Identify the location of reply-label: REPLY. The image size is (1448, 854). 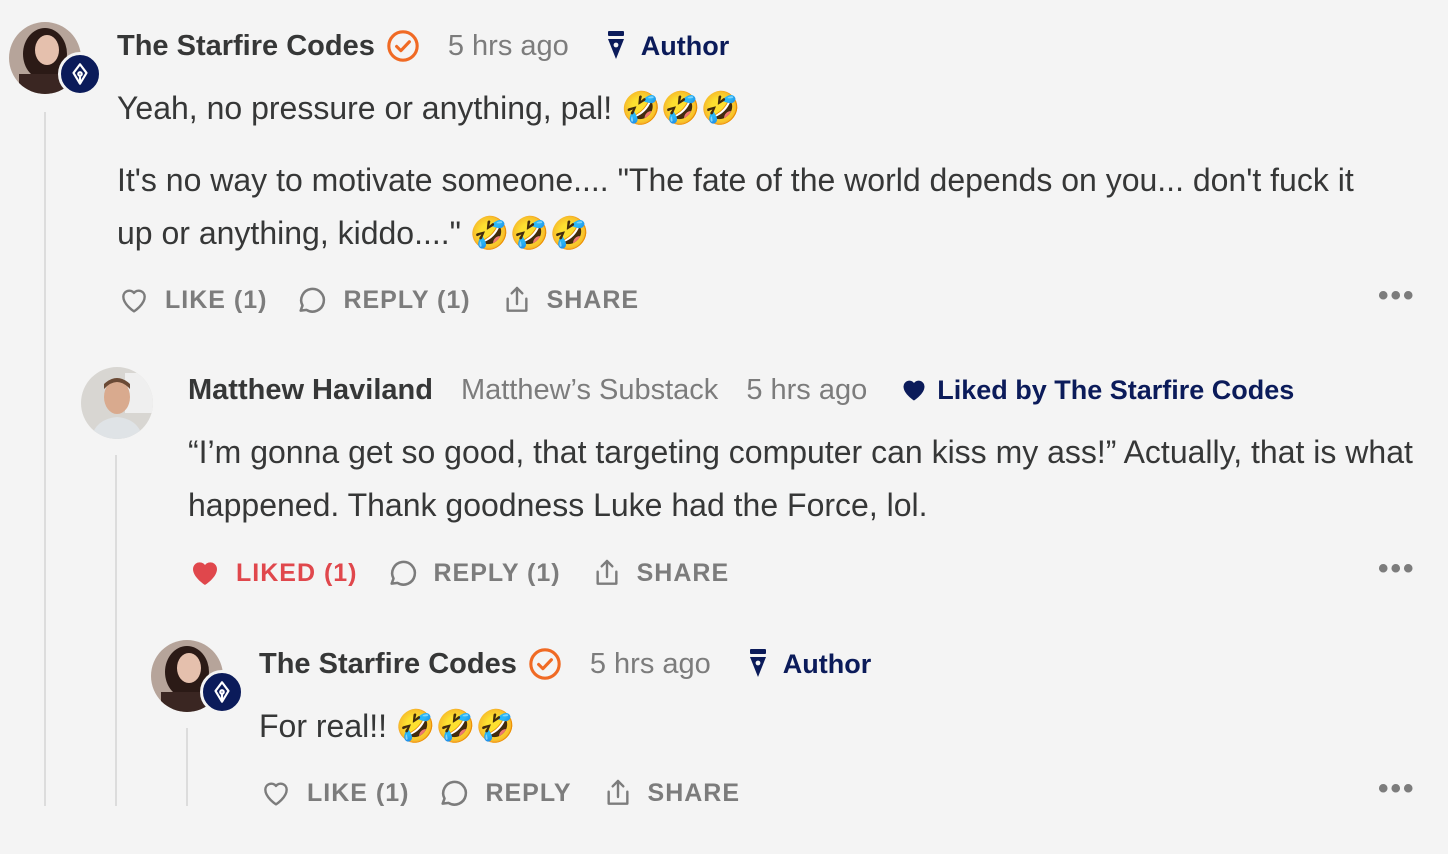
(528, 792).